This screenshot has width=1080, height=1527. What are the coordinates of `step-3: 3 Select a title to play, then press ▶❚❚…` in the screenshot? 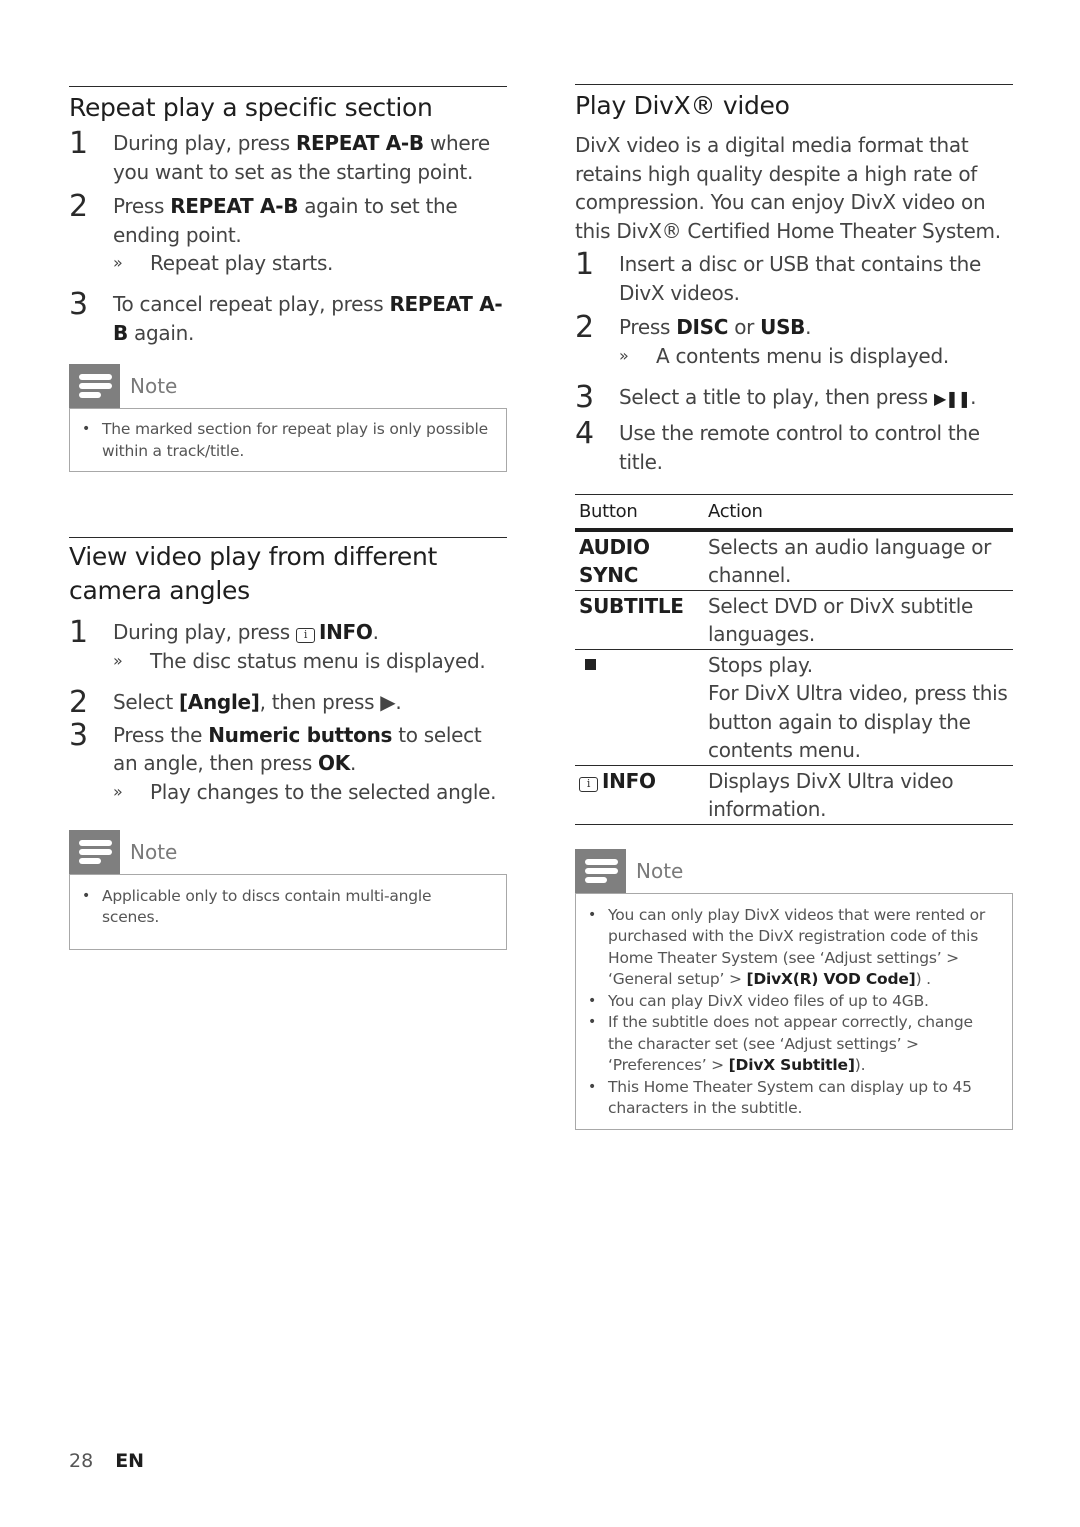 It's located at (794, 397).